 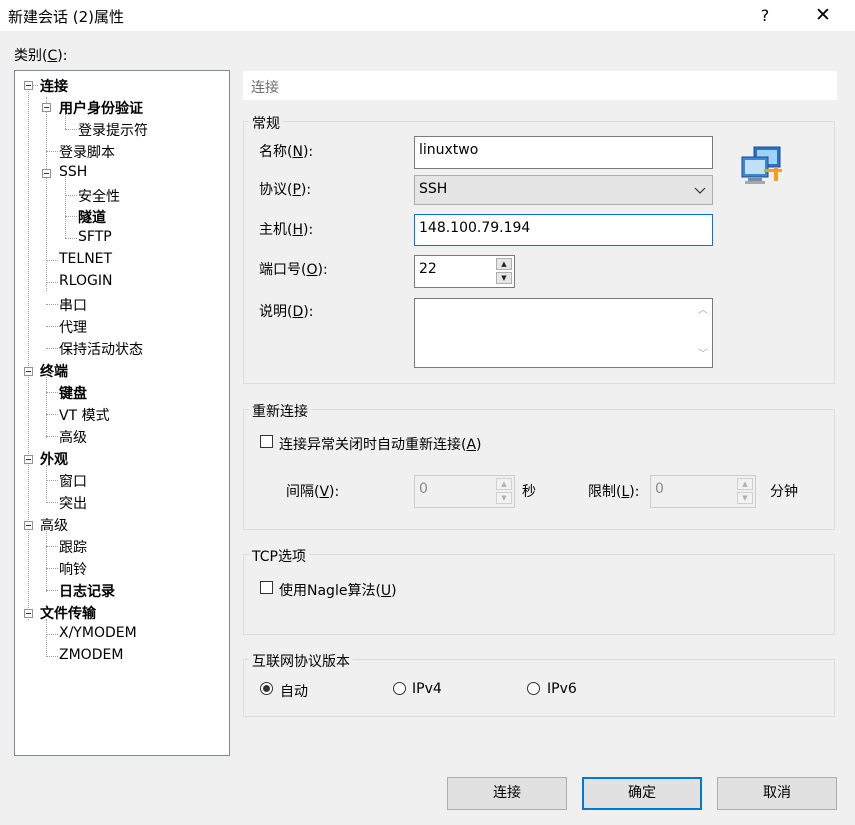 What do you see at coordinates (504, 498) in the screenshot?
I see `interval-spin-down-button: ▼` at bounding box center [504, 498].